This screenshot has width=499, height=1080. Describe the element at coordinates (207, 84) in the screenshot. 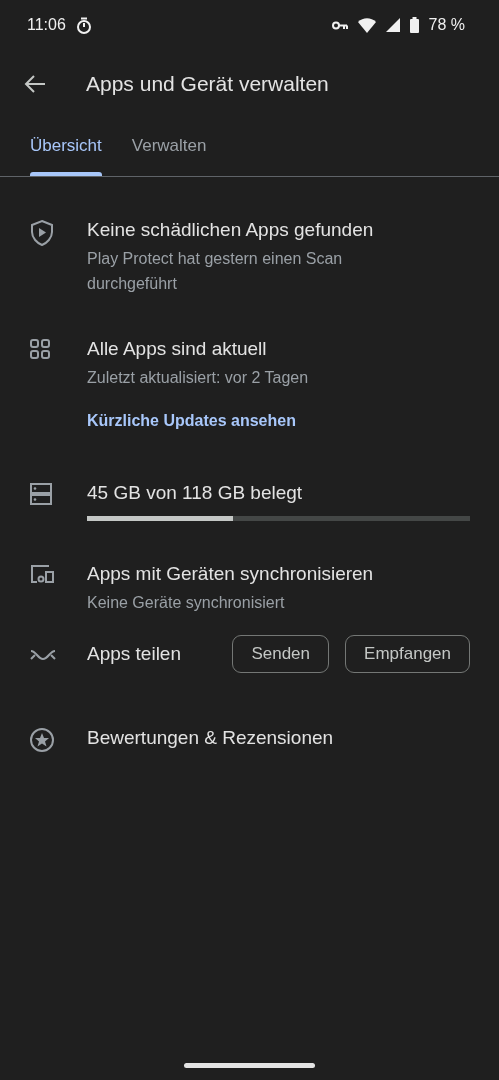

I see `page-title: Apps und Gerät verwalten` at that location.